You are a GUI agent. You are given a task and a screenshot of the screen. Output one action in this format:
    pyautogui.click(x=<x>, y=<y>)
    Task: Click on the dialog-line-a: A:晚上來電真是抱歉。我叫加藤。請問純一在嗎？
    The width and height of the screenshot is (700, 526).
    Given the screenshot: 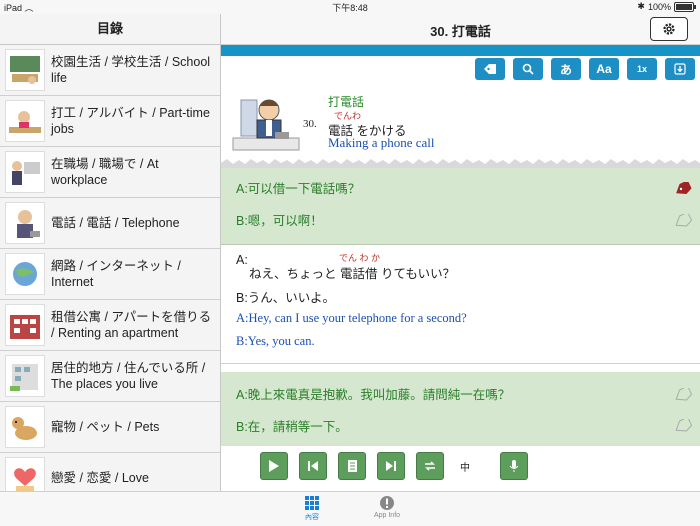 What is the action you would take?
    pyautogui.click(x=373, y=395)
    